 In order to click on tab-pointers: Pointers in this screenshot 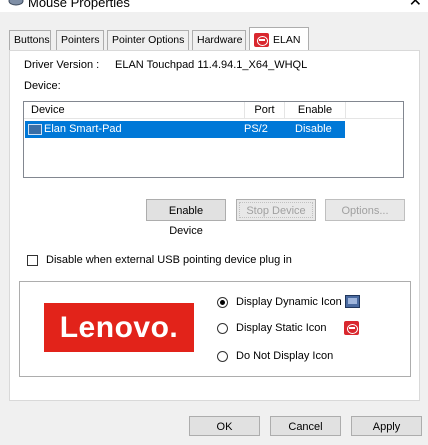, I will do `click(80, 40)`.